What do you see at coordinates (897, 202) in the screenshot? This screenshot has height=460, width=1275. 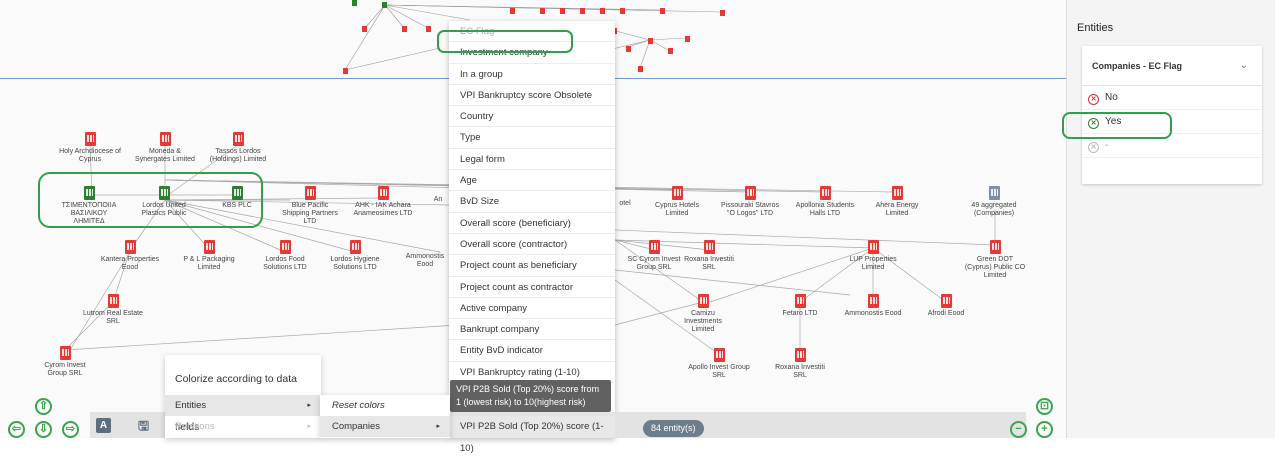 I see `node-ahera: Ahera Energy Limited` at bounding box center [897, 202].